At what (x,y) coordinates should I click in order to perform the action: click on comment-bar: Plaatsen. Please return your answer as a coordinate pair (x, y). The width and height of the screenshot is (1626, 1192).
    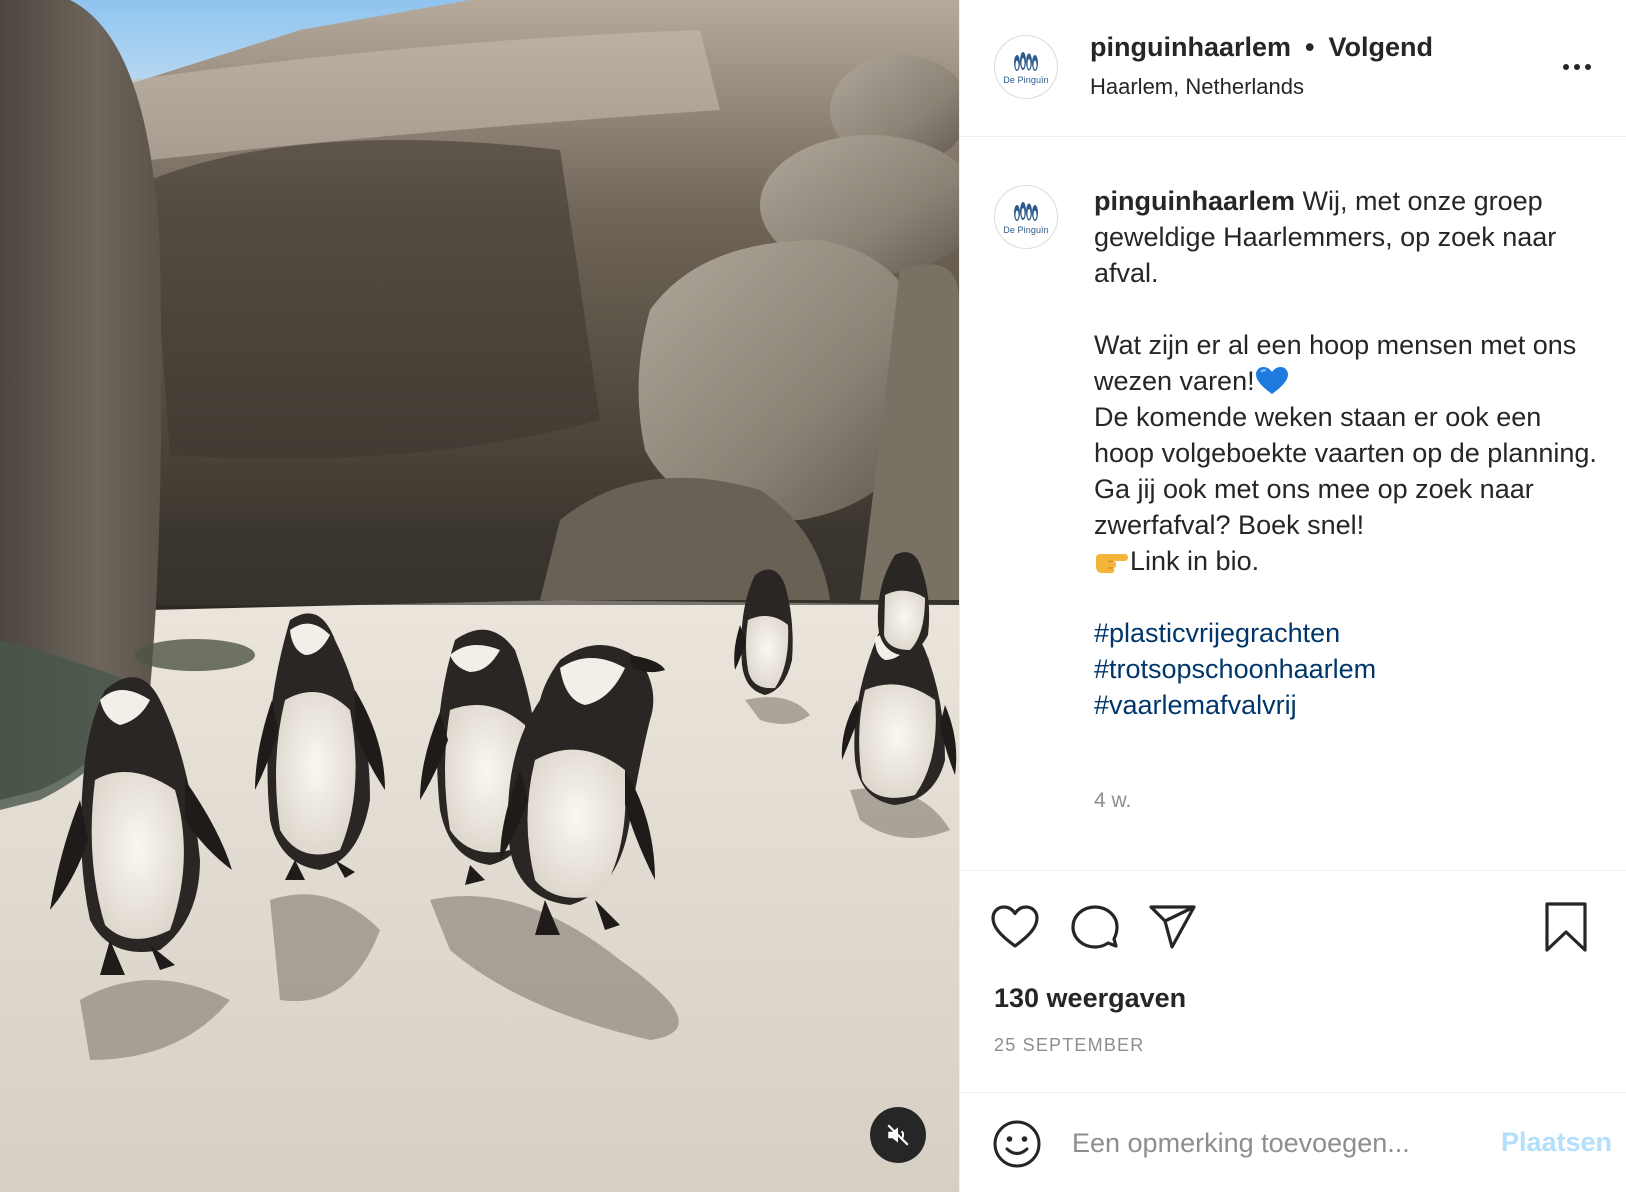
    Looking at the image, I should click on (1293, 1142).